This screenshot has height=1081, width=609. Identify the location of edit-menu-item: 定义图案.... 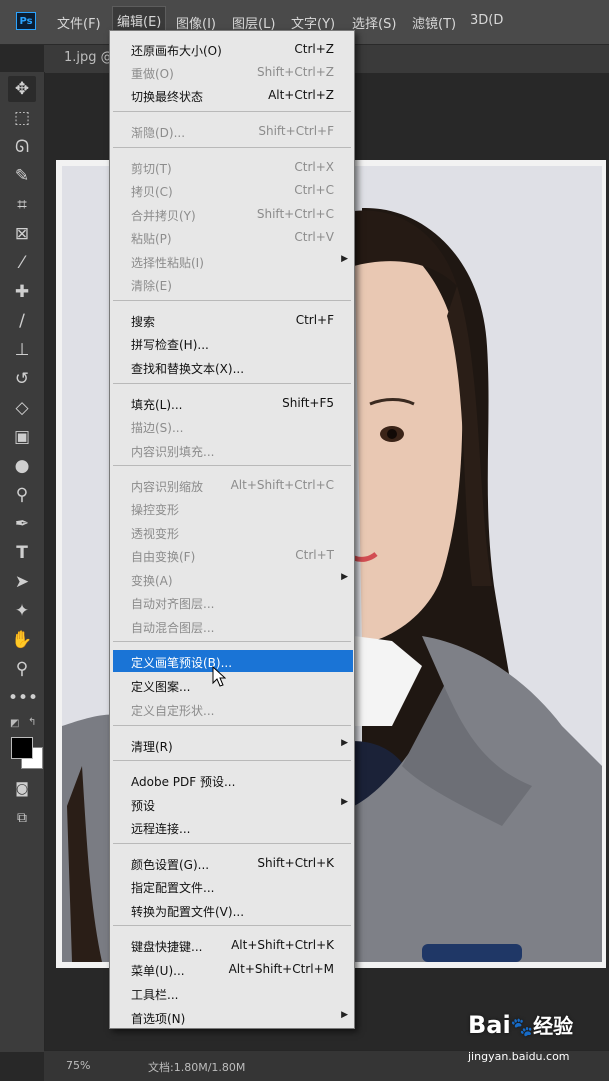
(232, 685).